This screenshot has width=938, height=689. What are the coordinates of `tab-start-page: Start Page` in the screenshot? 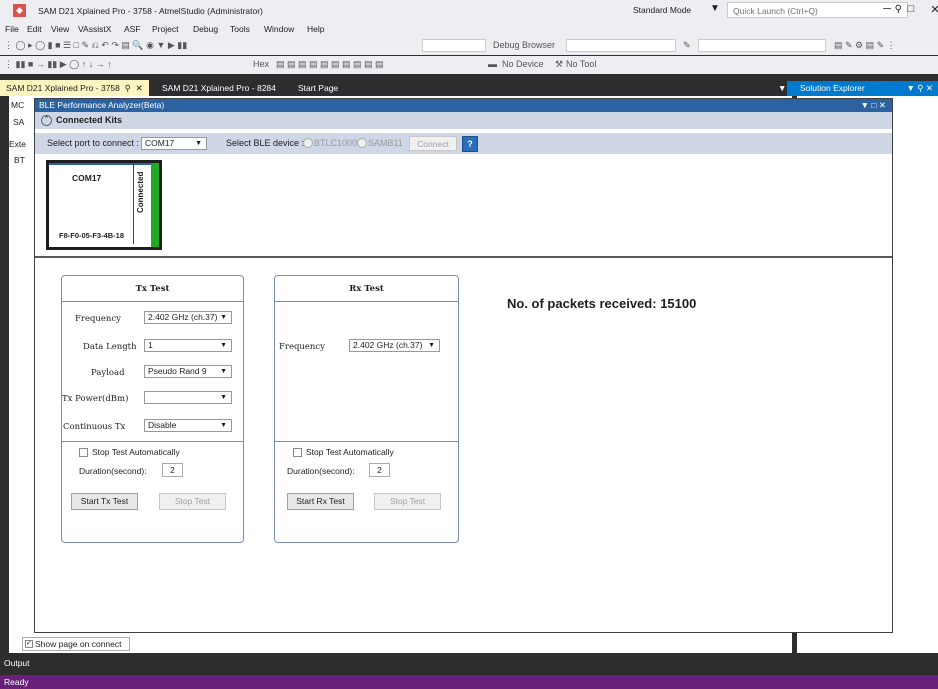 It's located at (318, 88).